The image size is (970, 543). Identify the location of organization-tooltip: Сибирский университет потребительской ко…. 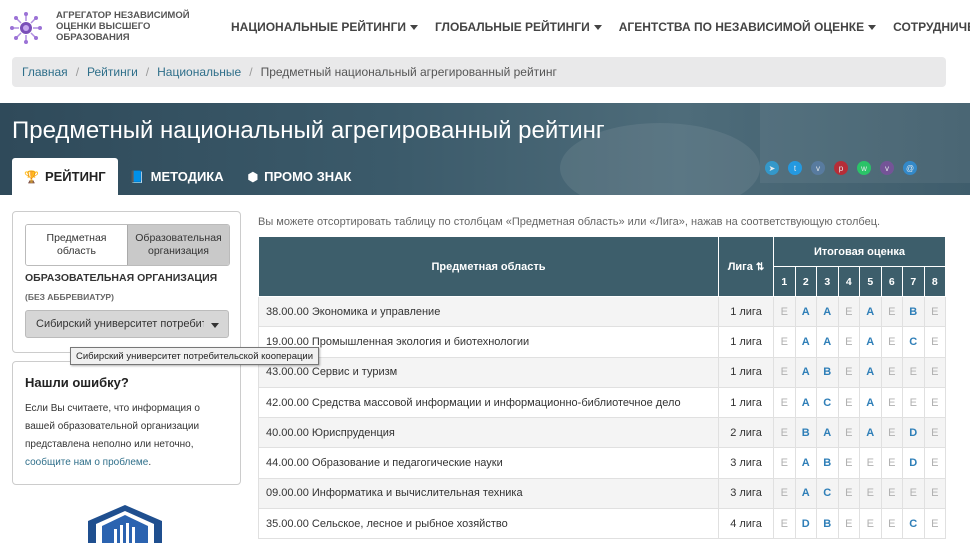
(195, 356).